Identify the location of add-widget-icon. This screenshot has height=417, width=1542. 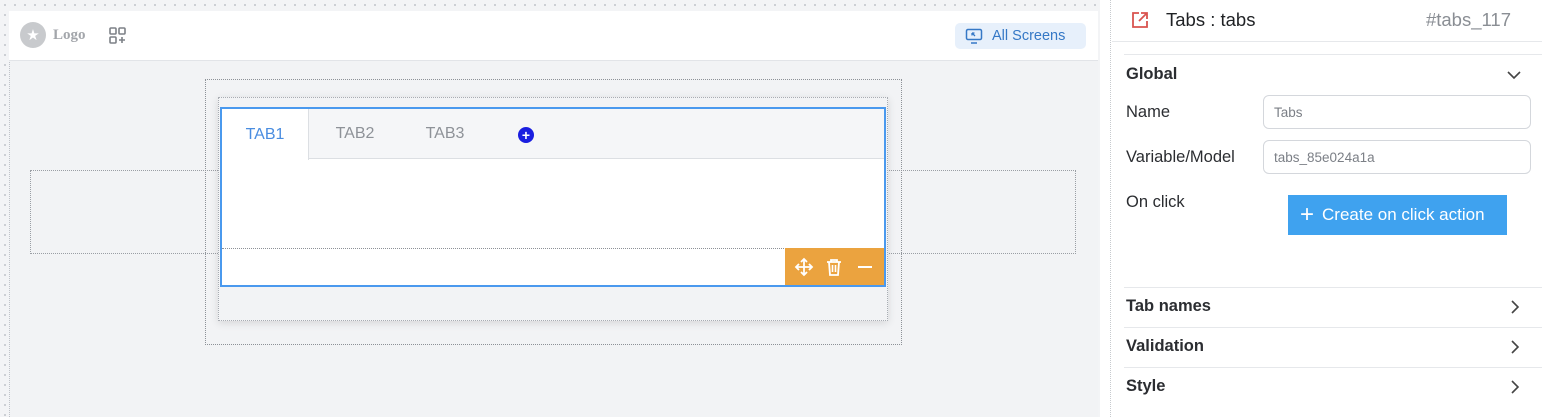
(118, 36).